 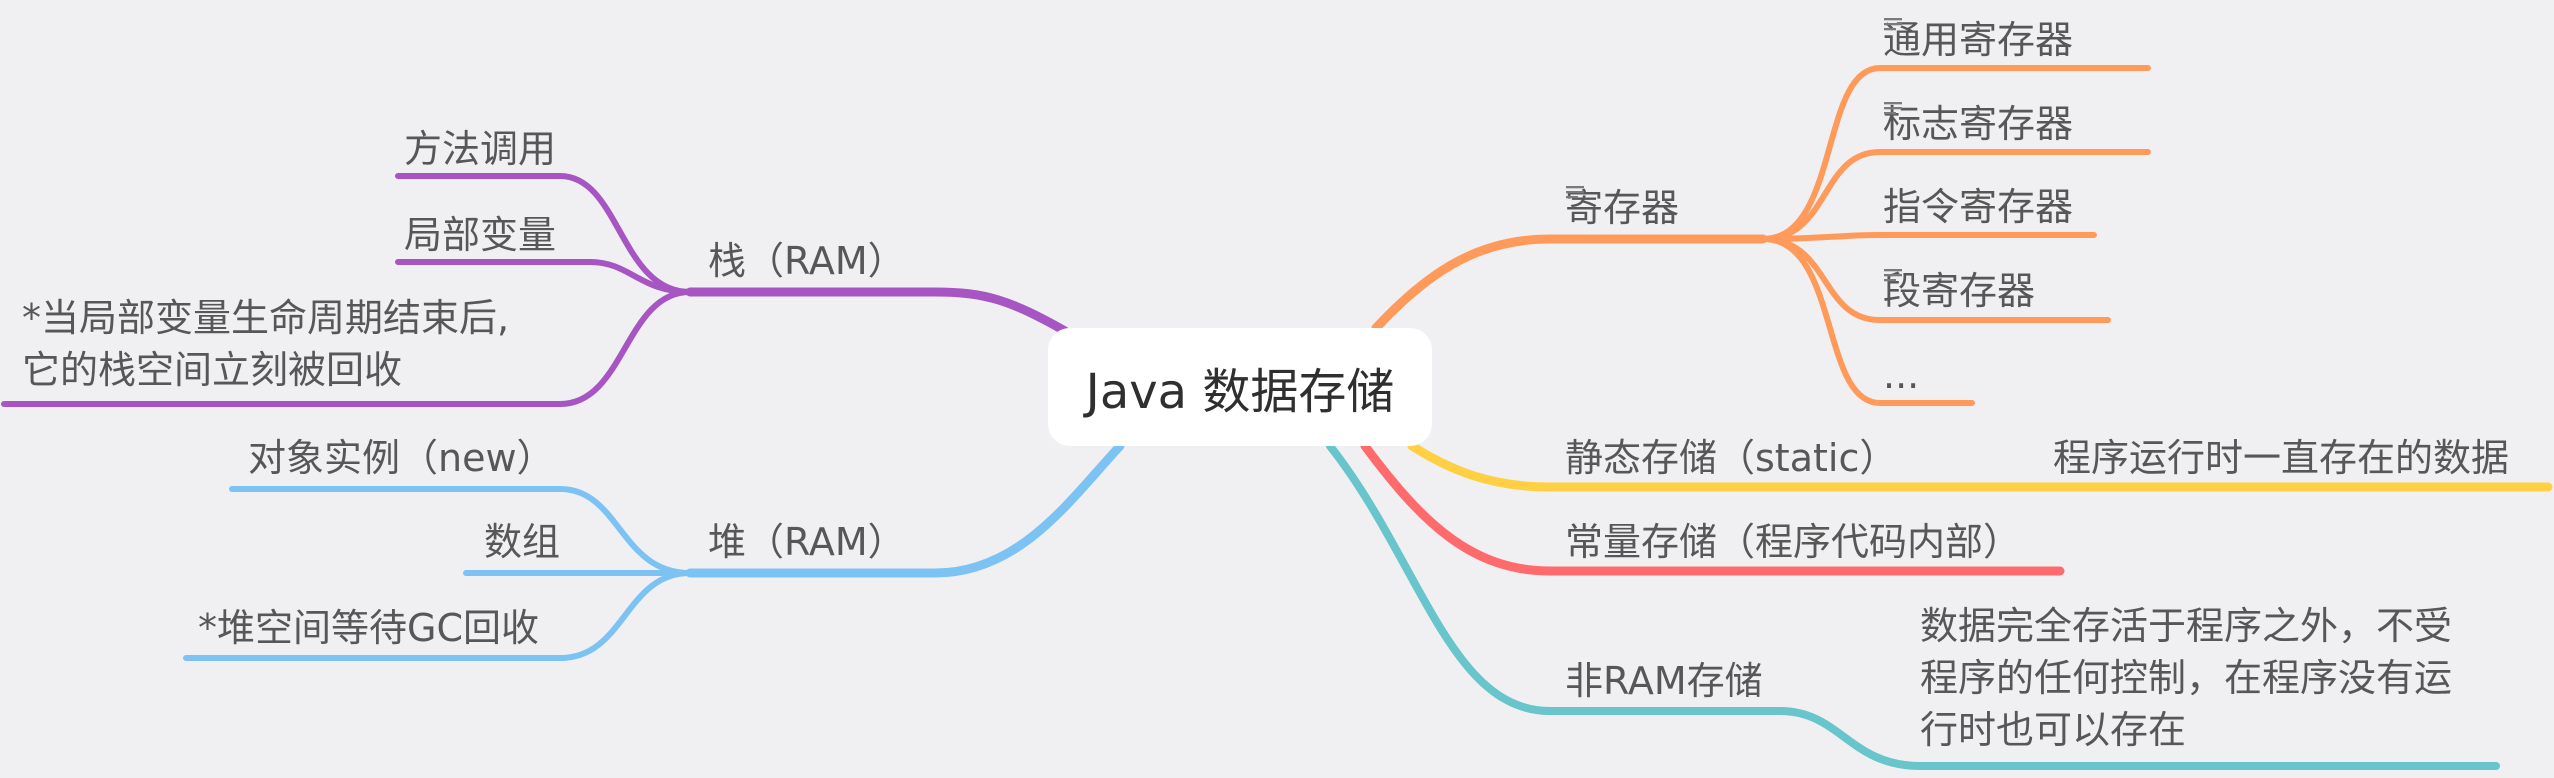 I want to click on subtopic-array: 数组, so click(x=522, y=542).